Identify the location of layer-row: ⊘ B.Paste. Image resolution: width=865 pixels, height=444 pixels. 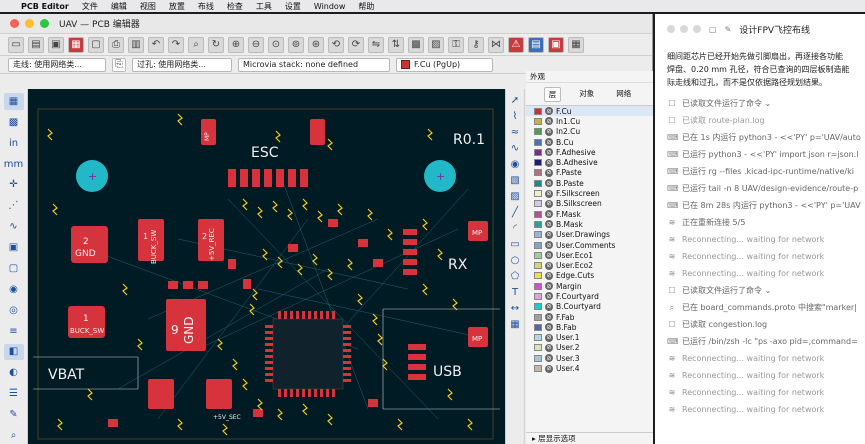
(589, 183).